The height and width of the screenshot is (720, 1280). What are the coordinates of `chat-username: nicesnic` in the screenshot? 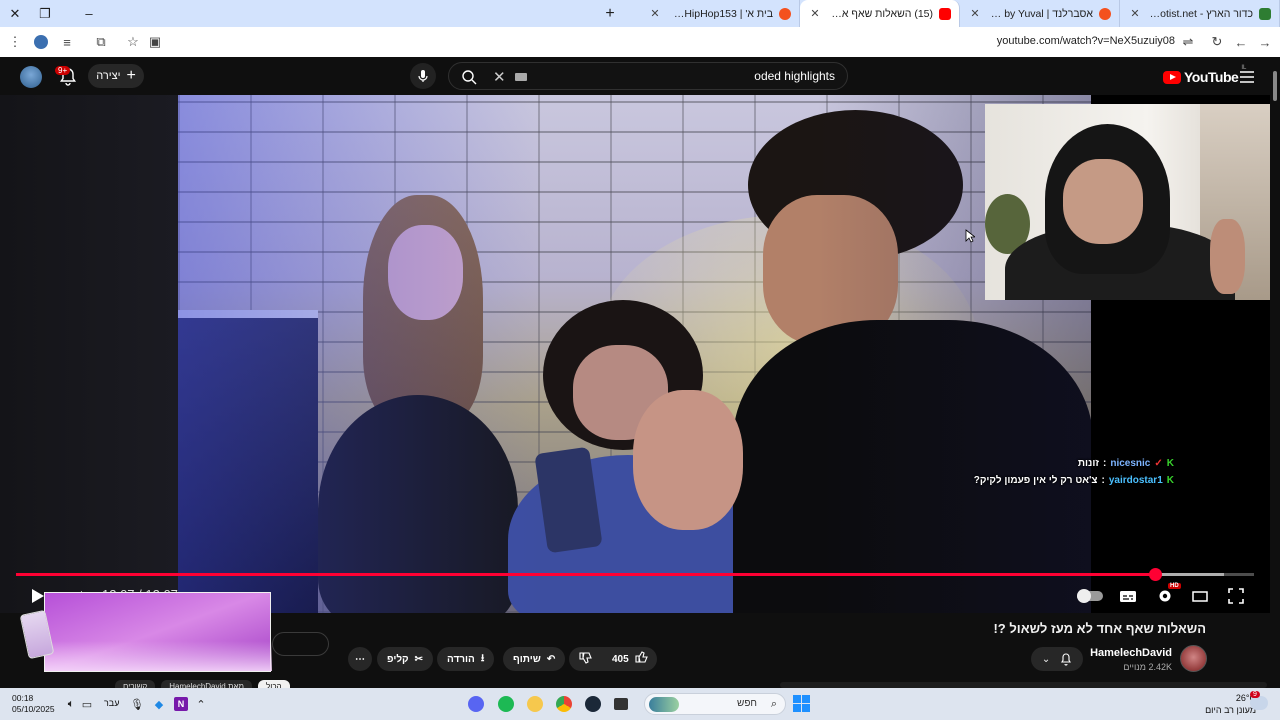 It's located at (1130, 463).